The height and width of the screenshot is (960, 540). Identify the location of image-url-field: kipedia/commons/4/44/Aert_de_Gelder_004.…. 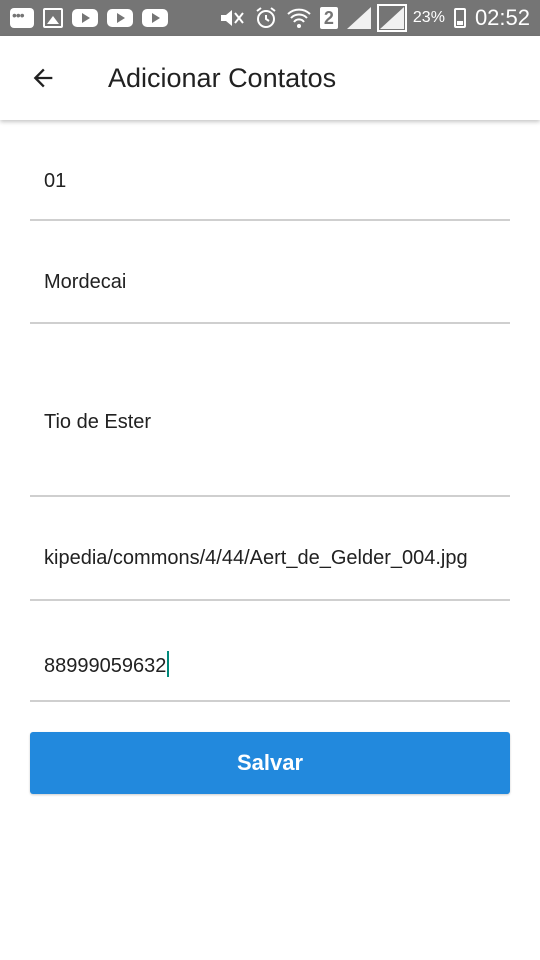
(270, 549).